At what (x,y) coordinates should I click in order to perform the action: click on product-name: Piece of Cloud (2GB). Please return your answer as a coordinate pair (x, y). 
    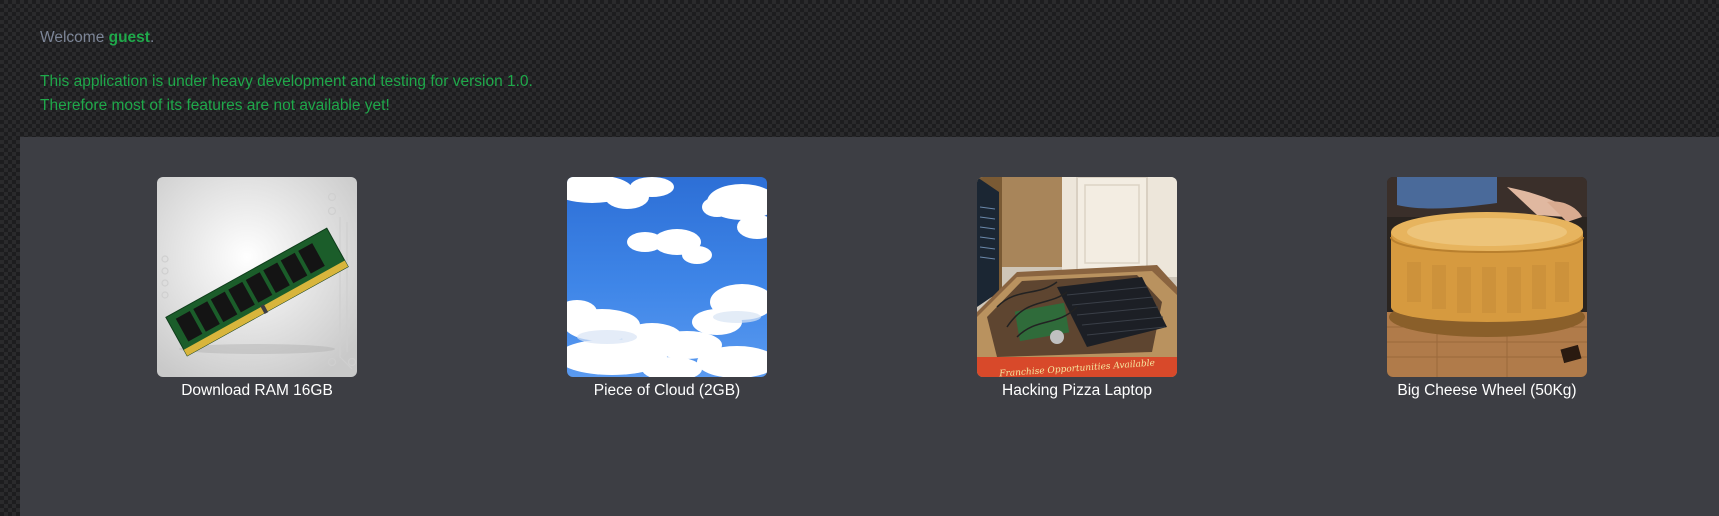
    Looking at the image, I should click on (667, 391).